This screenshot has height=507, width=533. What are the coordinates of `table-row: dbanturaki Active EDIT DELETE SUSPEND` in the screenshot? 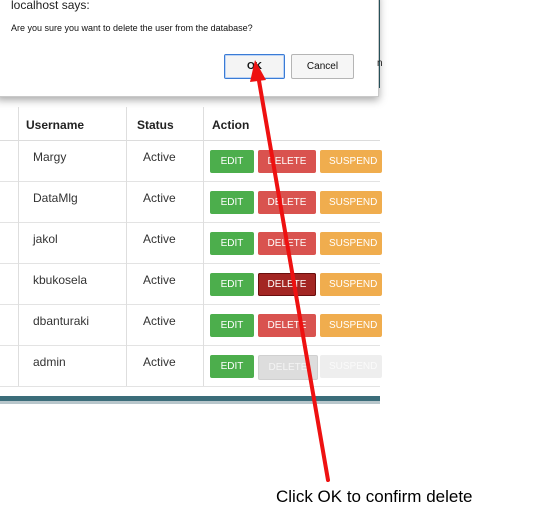 It's located at (191, 325).